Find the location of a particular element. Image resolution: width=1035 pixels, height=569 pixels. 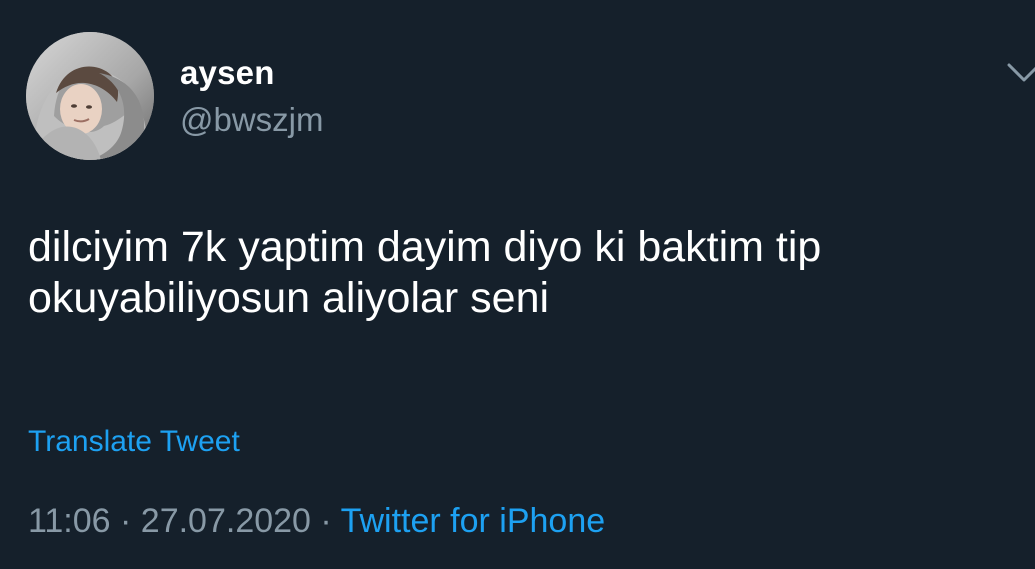

author-handle: @bwszjm is located at coordinates (252, 119).